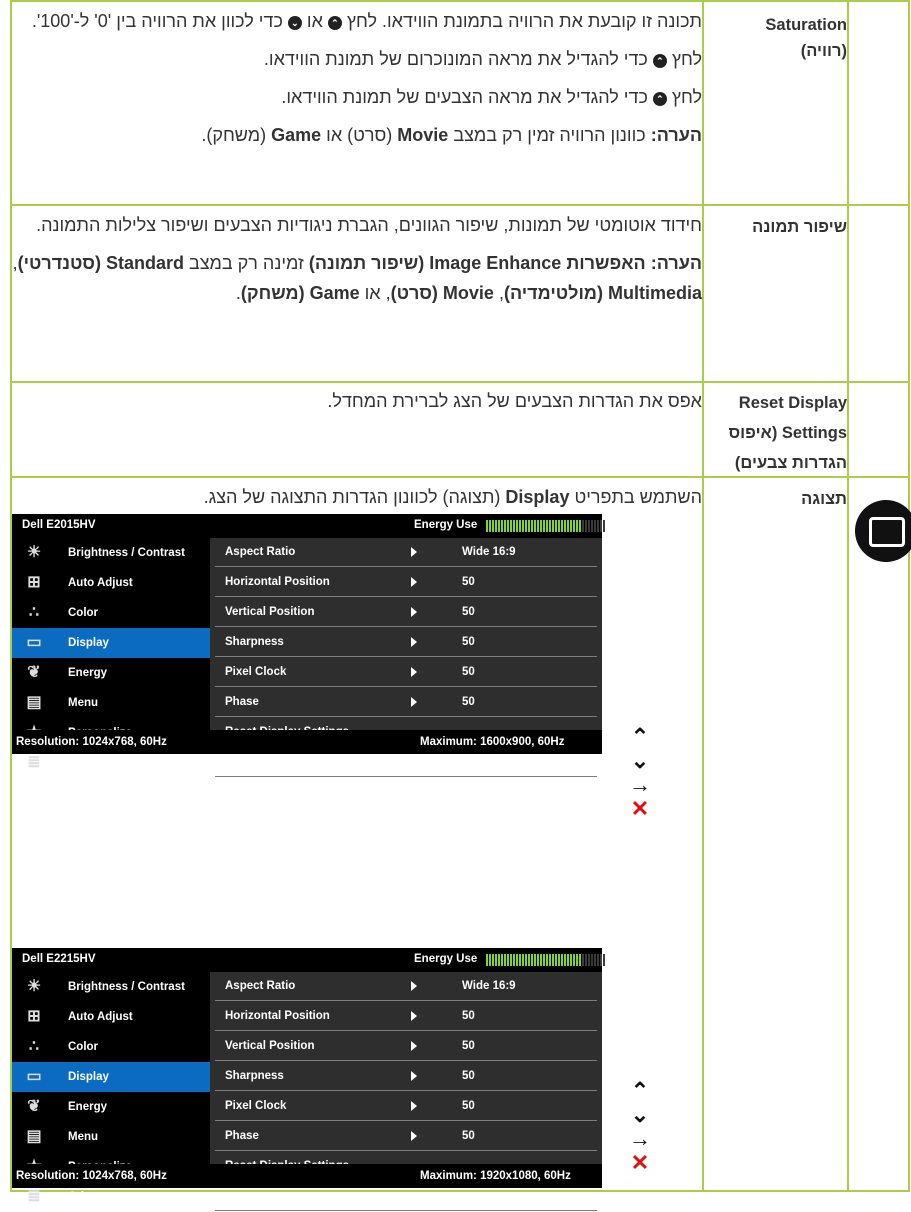 The height and width of the screenshot is (1212, 911). What do you see at coordinates (308, 526) in the screenshot?
I see `osd-header: Dell E2015HV Energy Use` at bounding box center [308, 526].